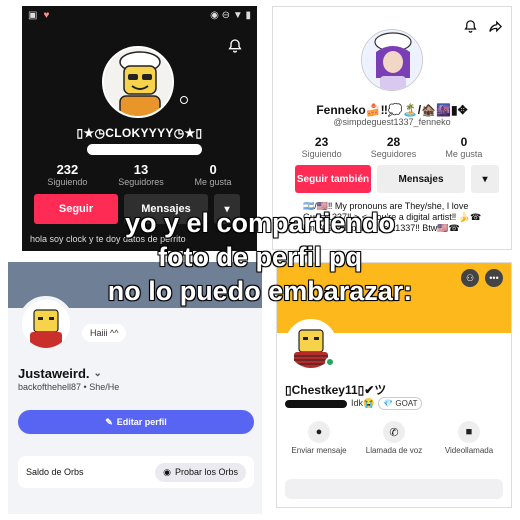  I want to click on profile-name: ▯★◷CLOKYYYY◷★▯, so click(139, 133).